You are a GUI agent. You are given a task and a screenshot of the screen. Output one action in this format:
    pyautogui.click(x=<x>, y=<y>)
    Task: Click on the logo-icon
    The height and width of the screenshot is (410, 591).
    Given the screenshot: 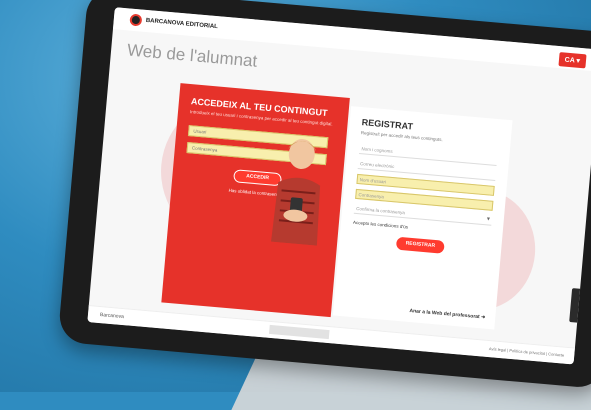 What is the action you would take?
    pyautogui.click(x=136, y=20)
    